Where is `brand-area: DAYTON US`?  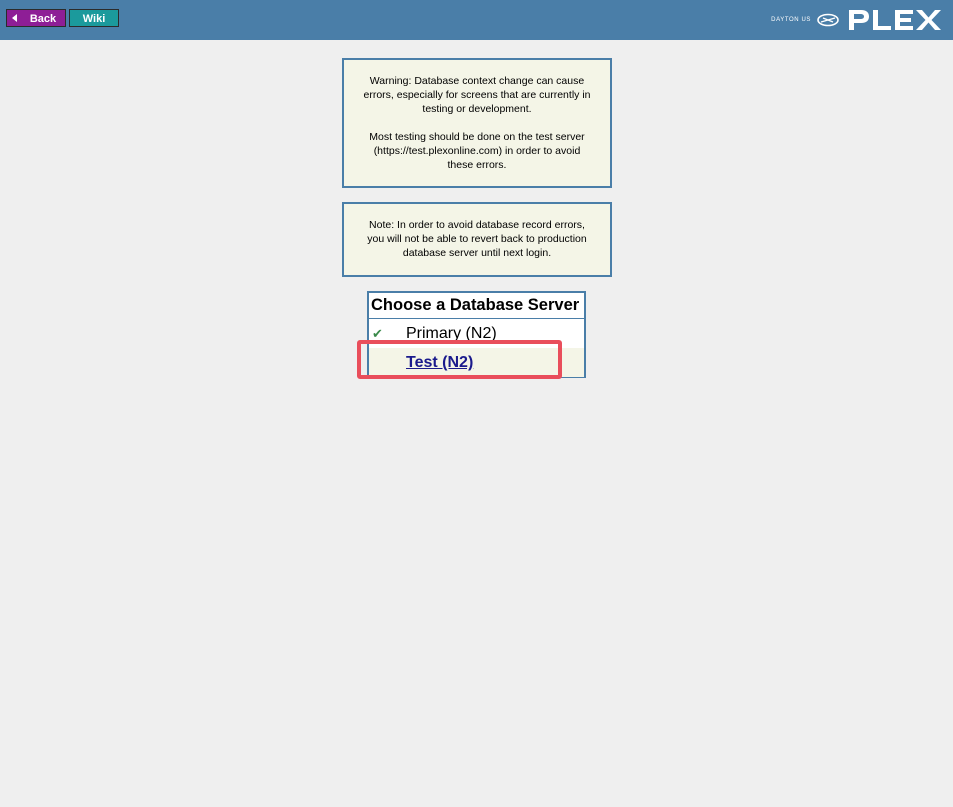 brand-area: DAYTON US is located at coordinates (857, 20).